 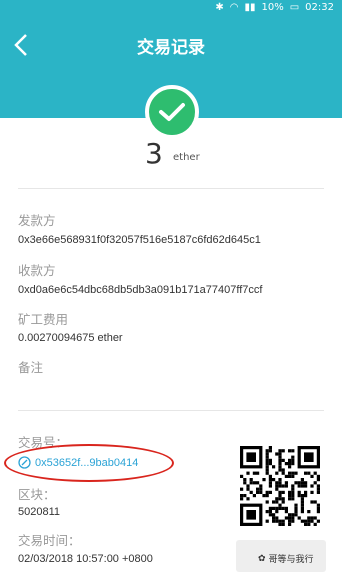 I want to click on status-bar: ✱ ◠ ▮▮ 10% ▭ 02:32, so click(x=171, y=8).